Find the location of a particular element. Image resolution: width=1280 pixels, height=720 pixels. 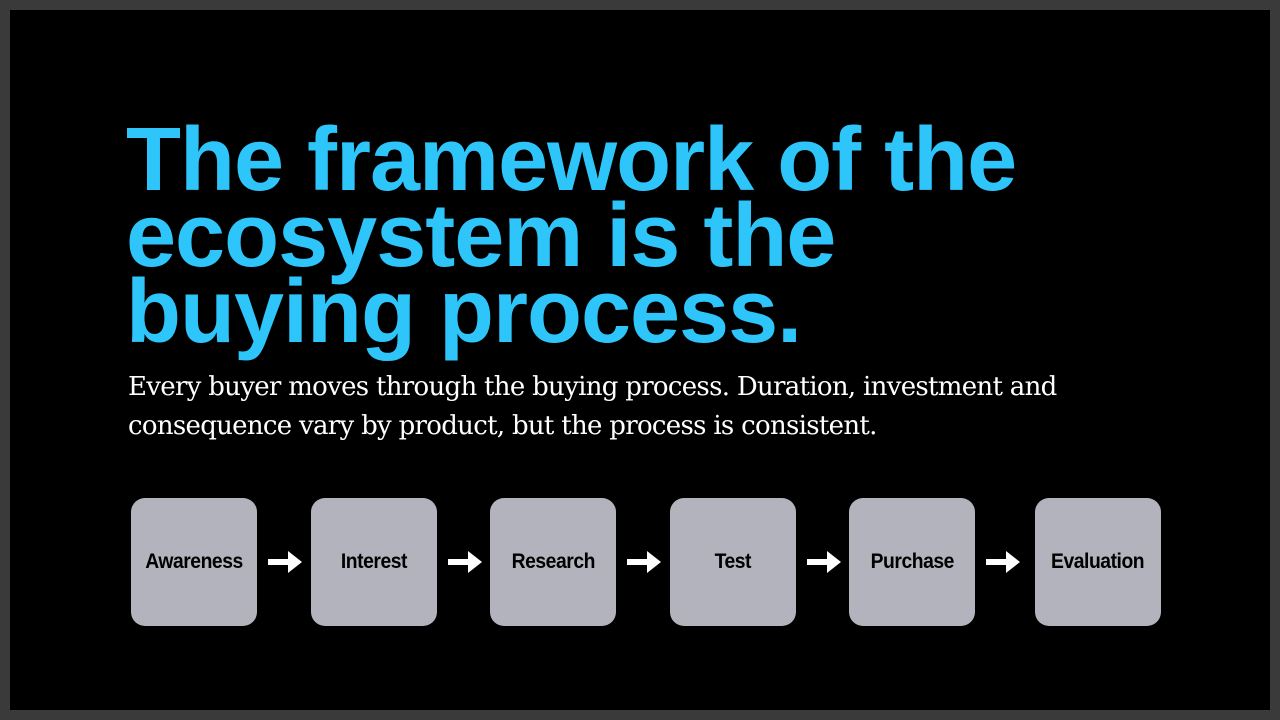

step-awareness: Awareness is located at coordinates (194, 562).